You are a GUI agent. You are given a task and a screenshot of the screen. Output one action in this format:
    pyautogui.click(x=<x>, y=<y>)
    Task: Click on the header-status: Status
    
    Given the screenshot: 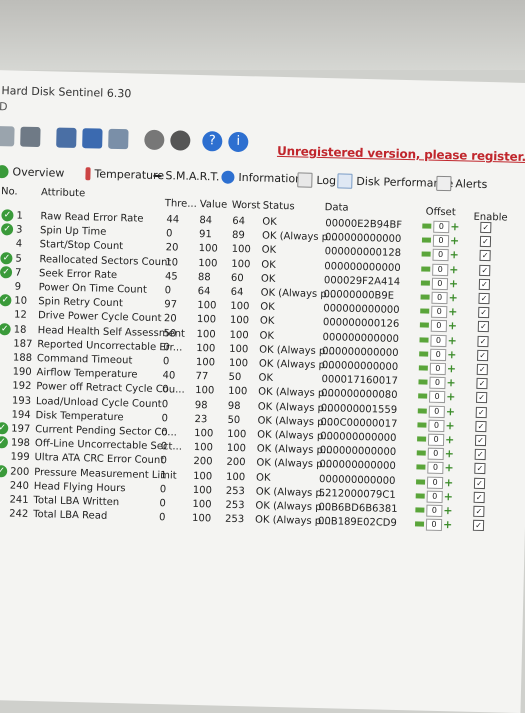 What is the action you would take?
    pyautogui.click(x=279, y=207)
    